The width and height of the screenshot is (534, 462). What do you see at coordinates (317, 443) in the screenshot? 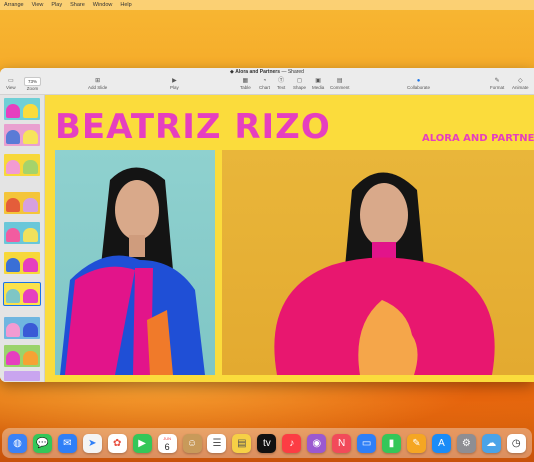
I see `podcasts-icon: ◉` at bounding box center [317, 443].